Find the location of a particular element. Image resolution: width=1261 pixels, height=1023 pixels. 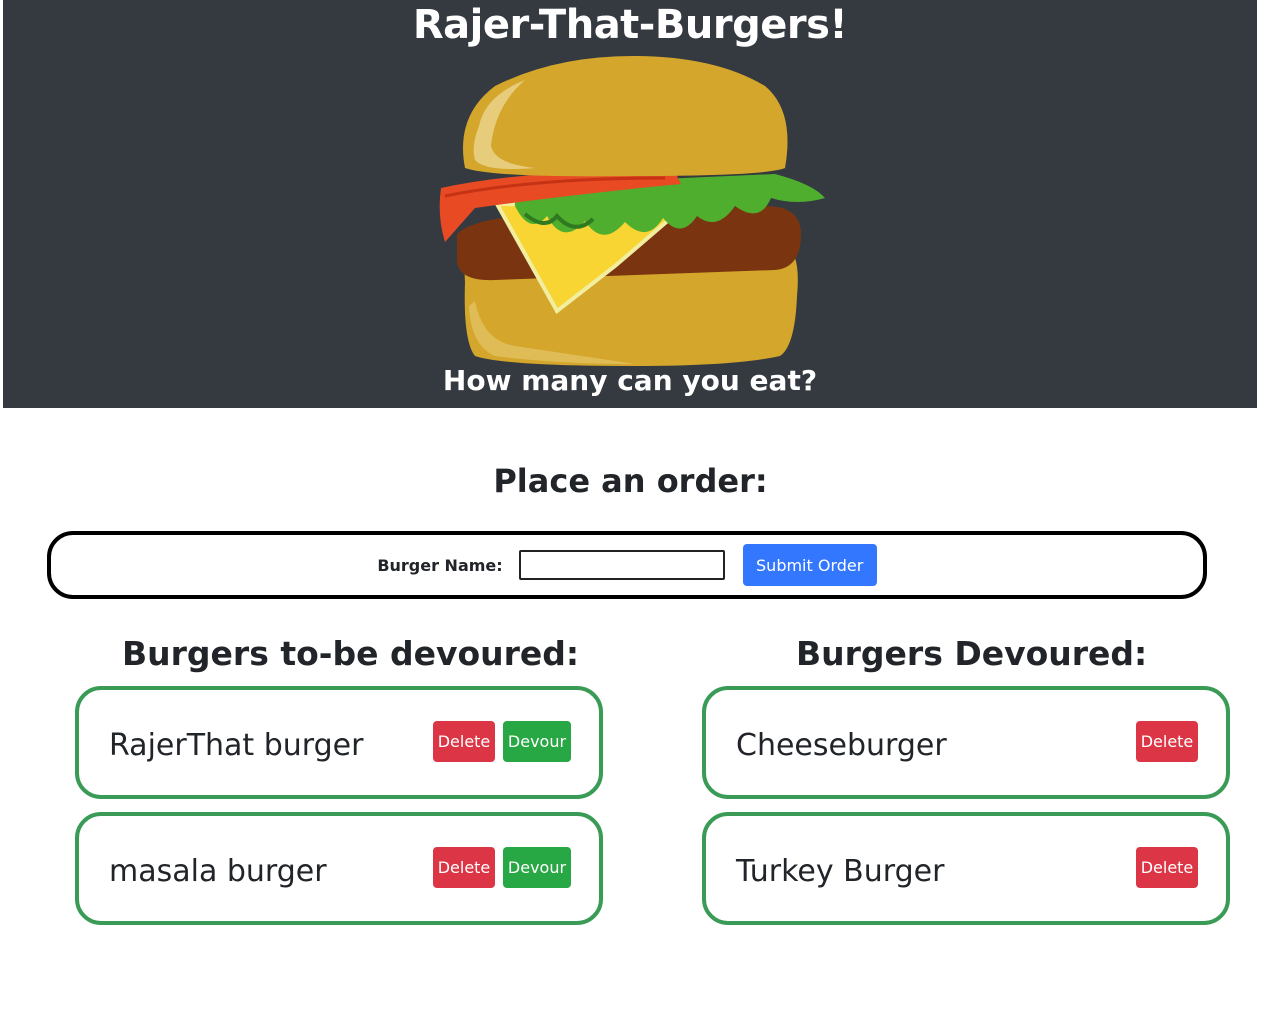

order-heading: Place an order: is located at coordinates (630, 481).